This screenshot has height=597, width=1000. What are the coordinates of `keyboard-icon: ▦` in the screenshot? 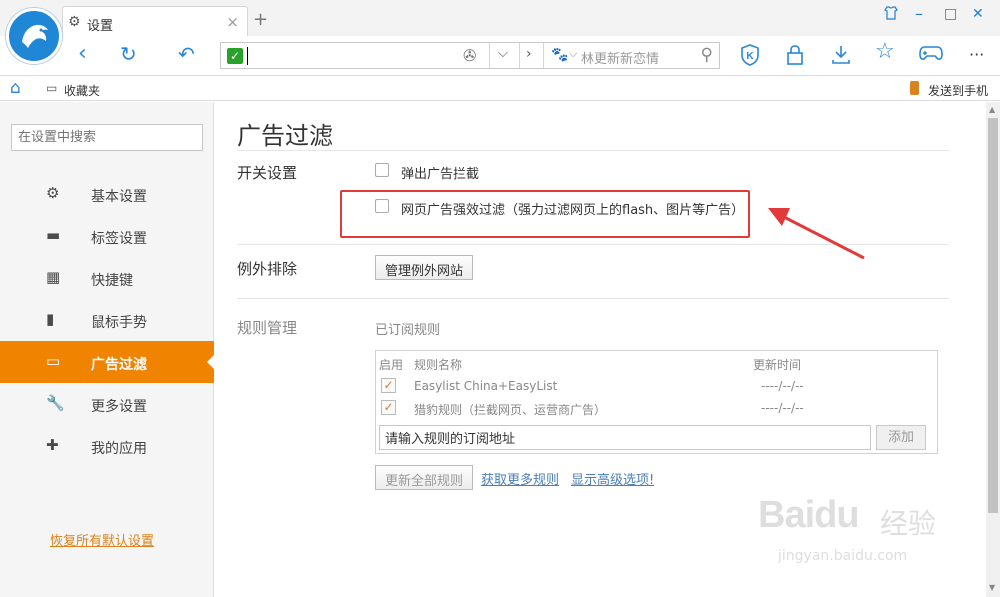 It's located at (53, 277).